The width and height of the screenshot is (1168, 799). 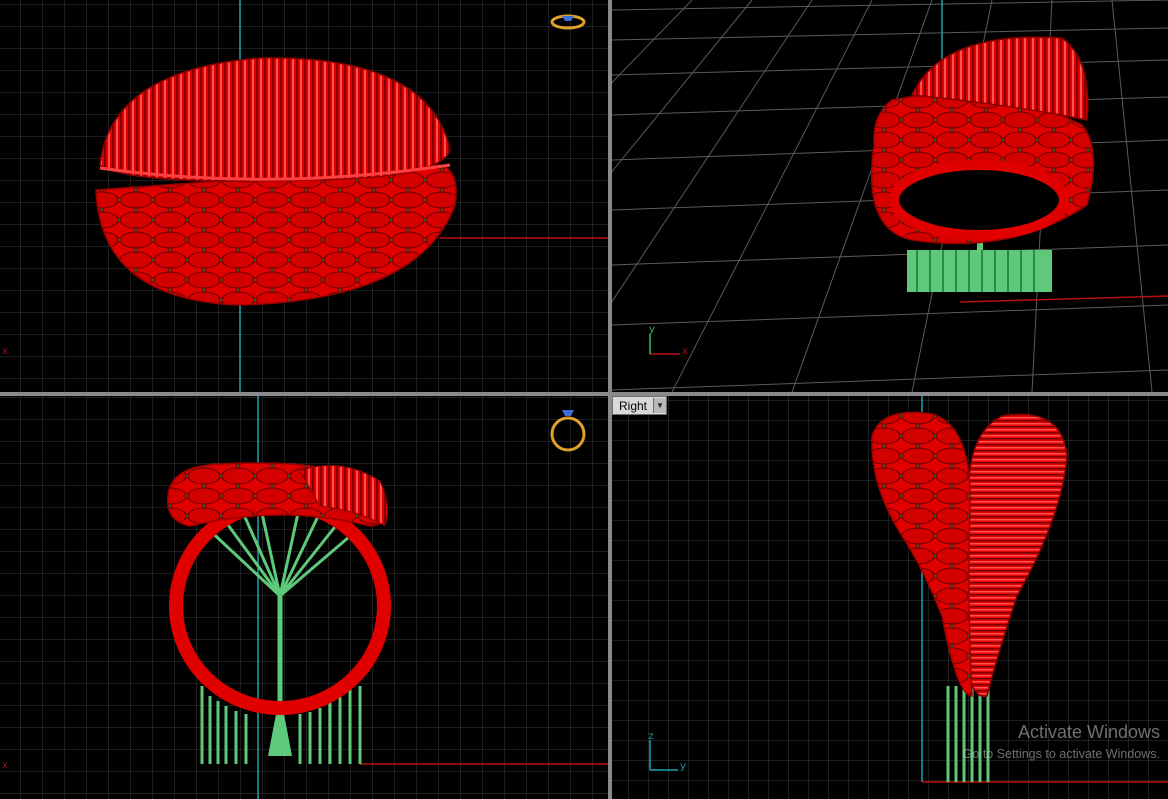 I want to click on watermark-subtitle: Go to Settings to activate Windows., so click(x=1061, y=754).